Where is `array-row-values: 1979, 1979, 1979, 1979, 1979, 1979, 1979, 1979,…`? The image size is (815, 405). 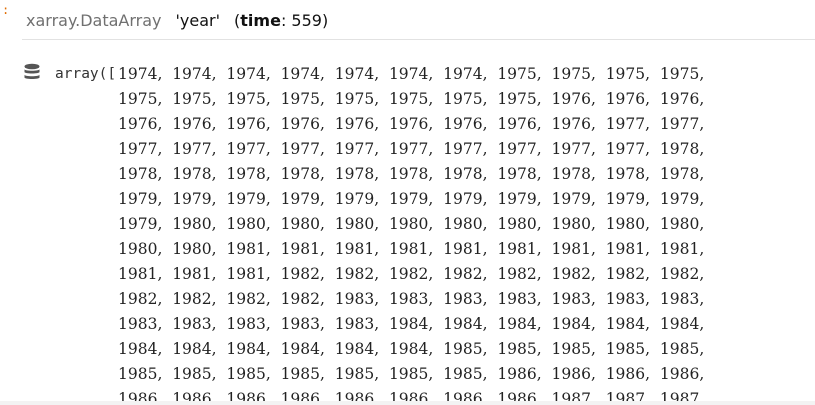 array-row-values: 1979, 1979, 1979, 1979, 1979, 1979, 1979, 1979,… is located at coordinates (416, 199).